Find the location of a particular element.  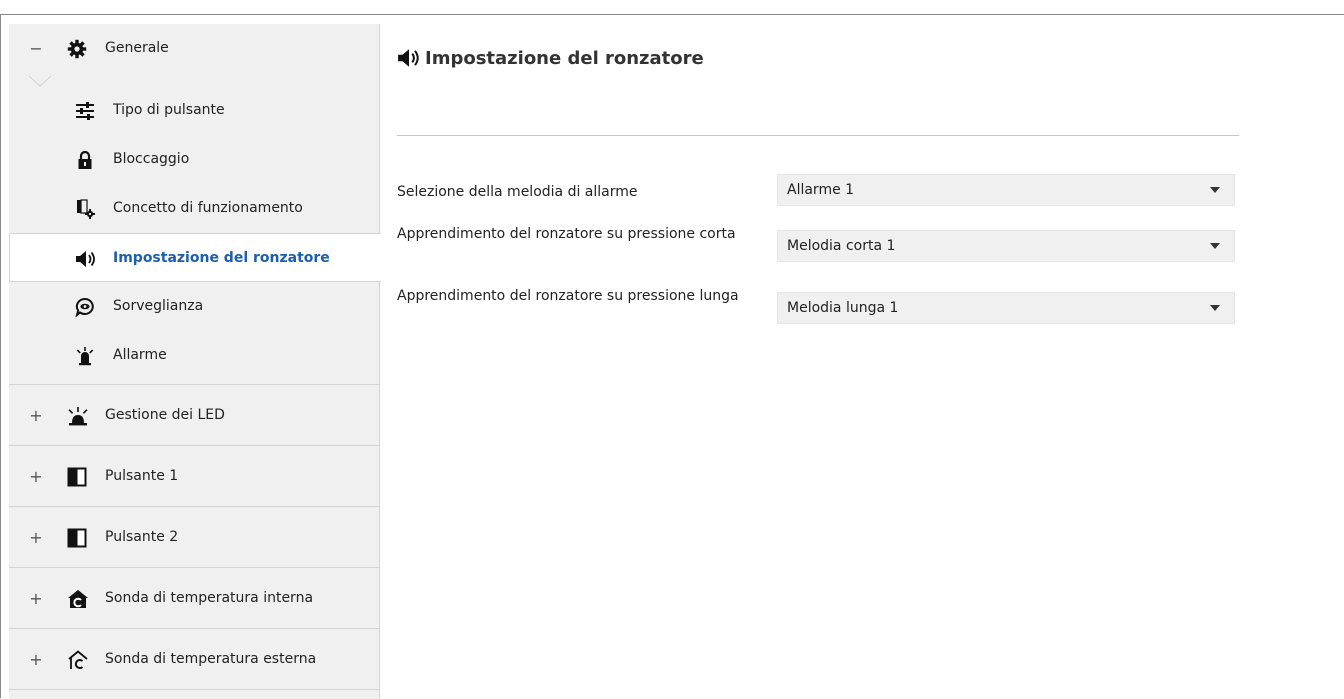

sidebar-group-label: Sonda di temperatura esterna is located at coordinates (211, 659).